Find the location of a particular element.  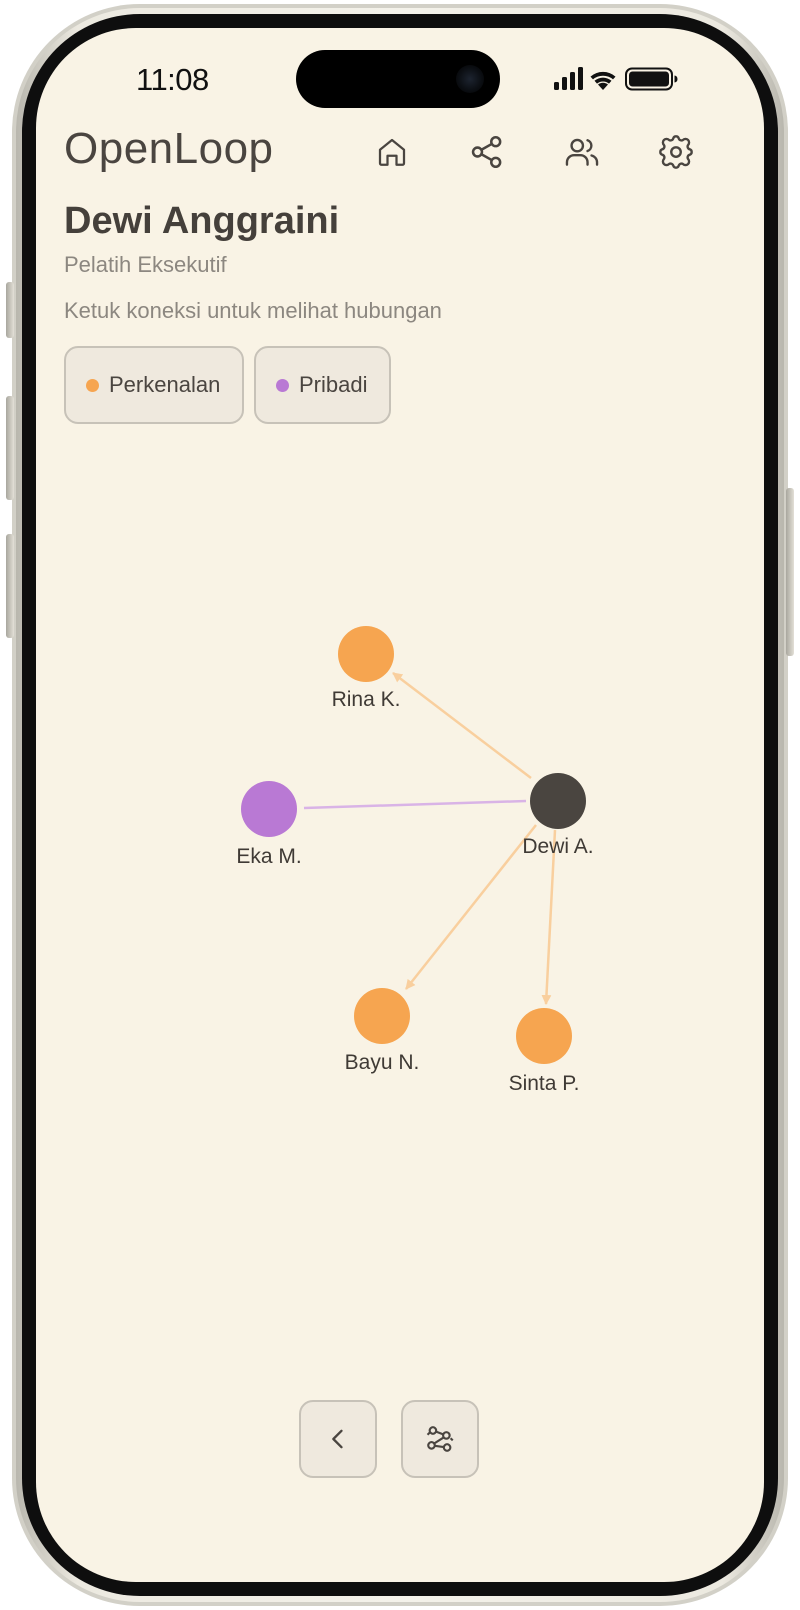

back-button is located at coordinates (338, 1439).